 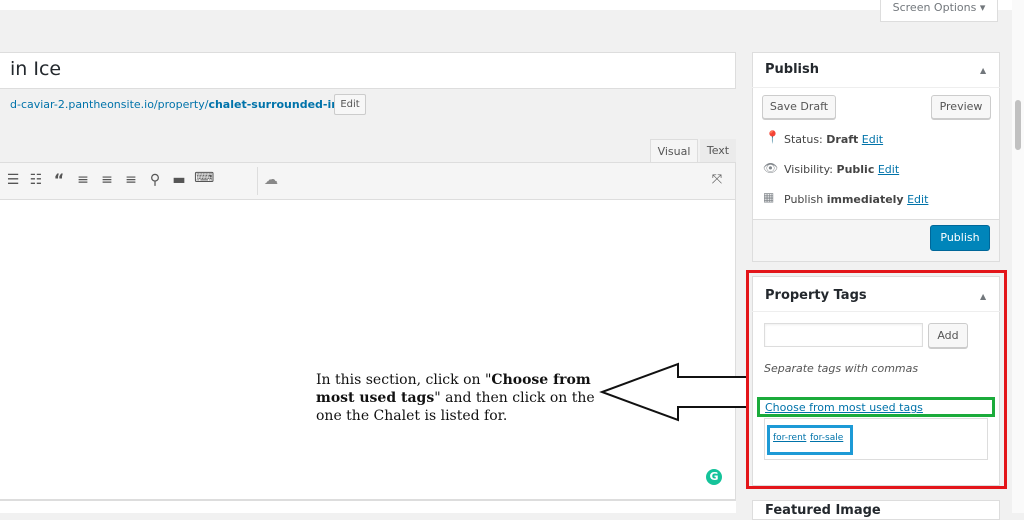 I want to click on schedule-value: immediately, so click(x=865, y=199).